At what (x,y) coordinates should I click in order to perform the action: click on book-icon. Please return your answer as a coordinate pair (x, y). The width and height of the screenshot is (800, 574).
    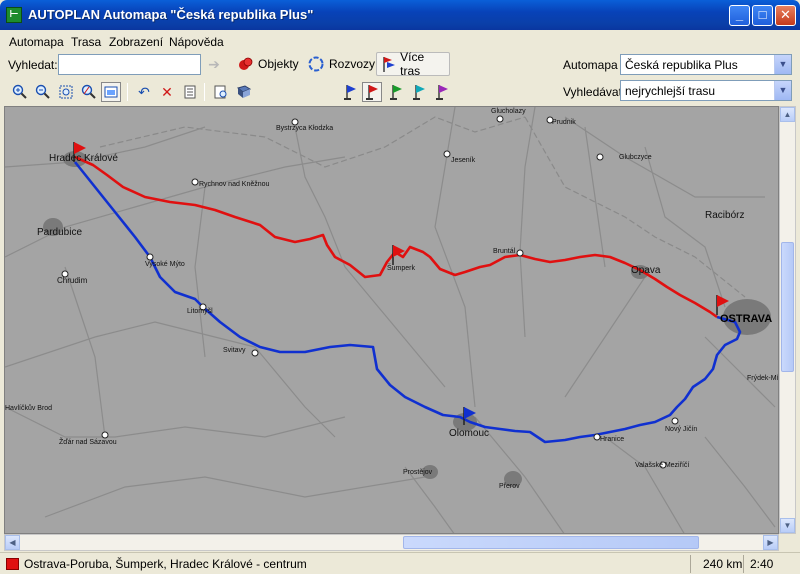
    Looking at the image, I should click on (244, 92).